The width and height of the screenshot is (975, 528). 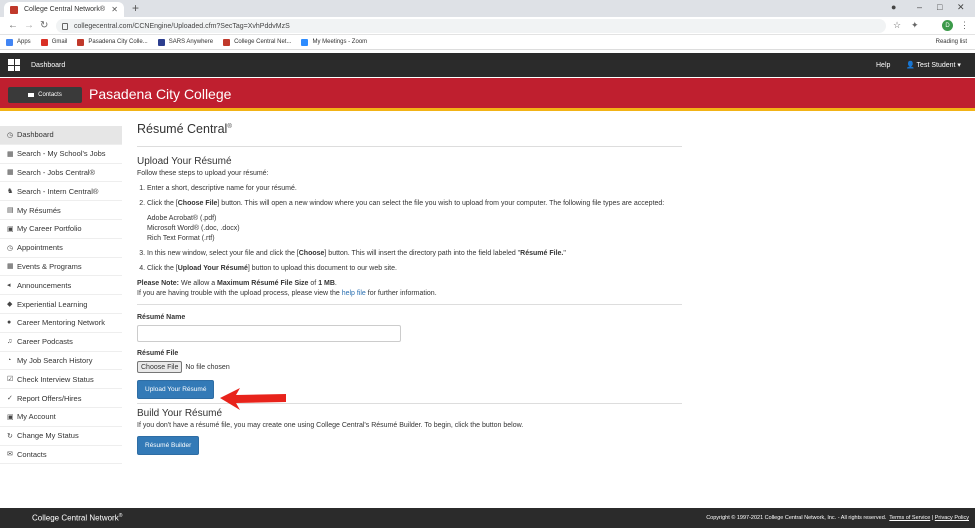 What do you see at coordinates (61, 455) in the screenshot?
I see `sidebar-item-contacts: ✉ Contacts` at bounding box center [61, 455].